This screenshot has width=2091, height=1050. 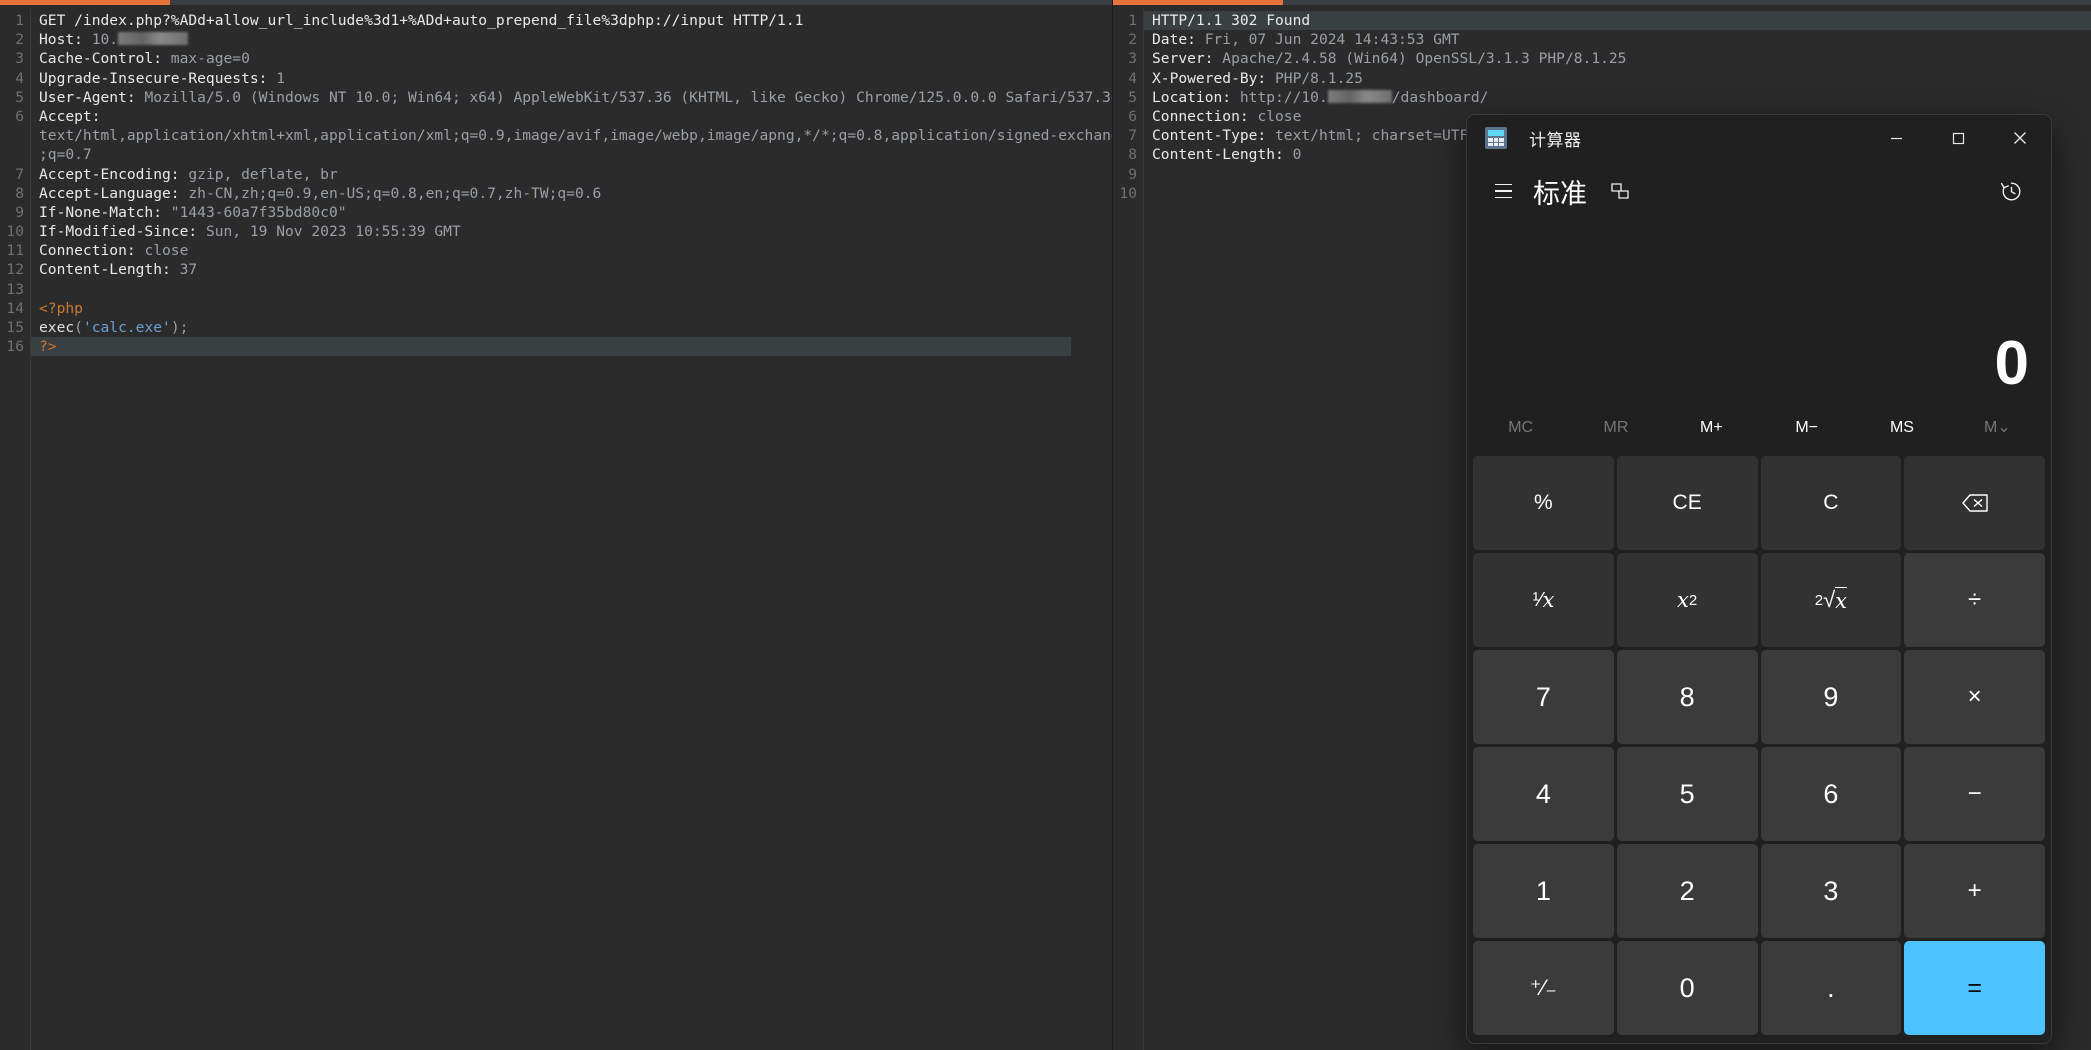 What do you see at coordinates (126, 327) in the screenshot?
I see `code-span: 'calc.exe'` at bounding box center [126, 327].